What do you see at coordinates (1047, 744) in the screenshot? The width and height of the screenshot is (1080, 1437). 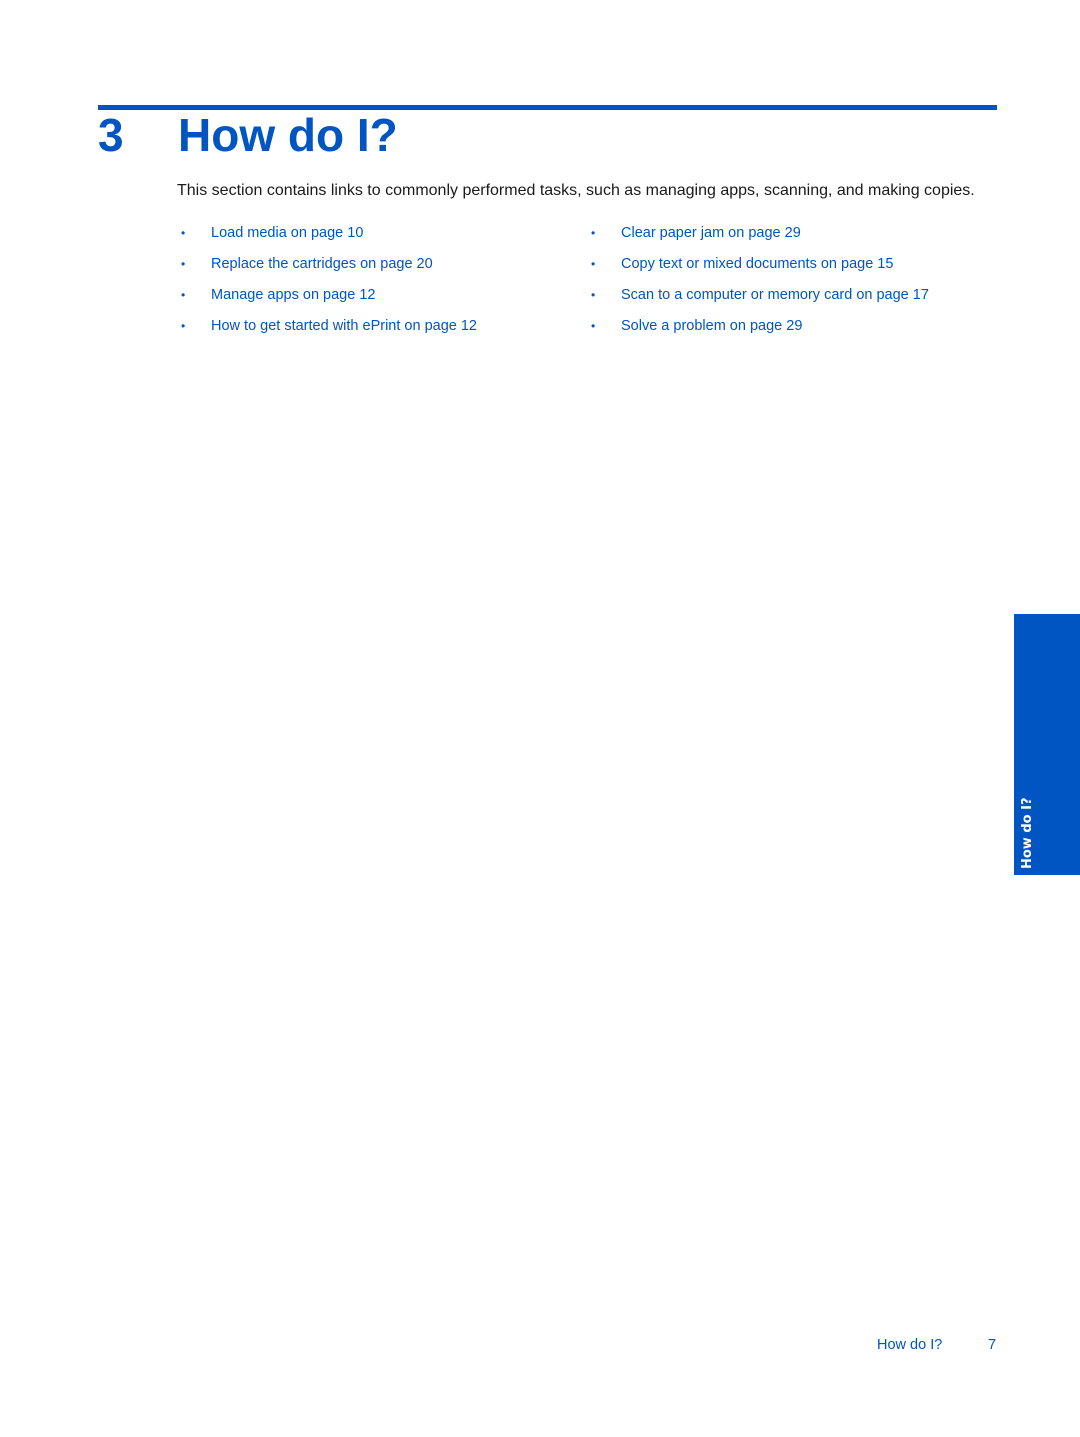 I see `chapter-side-tab: How do I?` at bounding box center [1047, 744].